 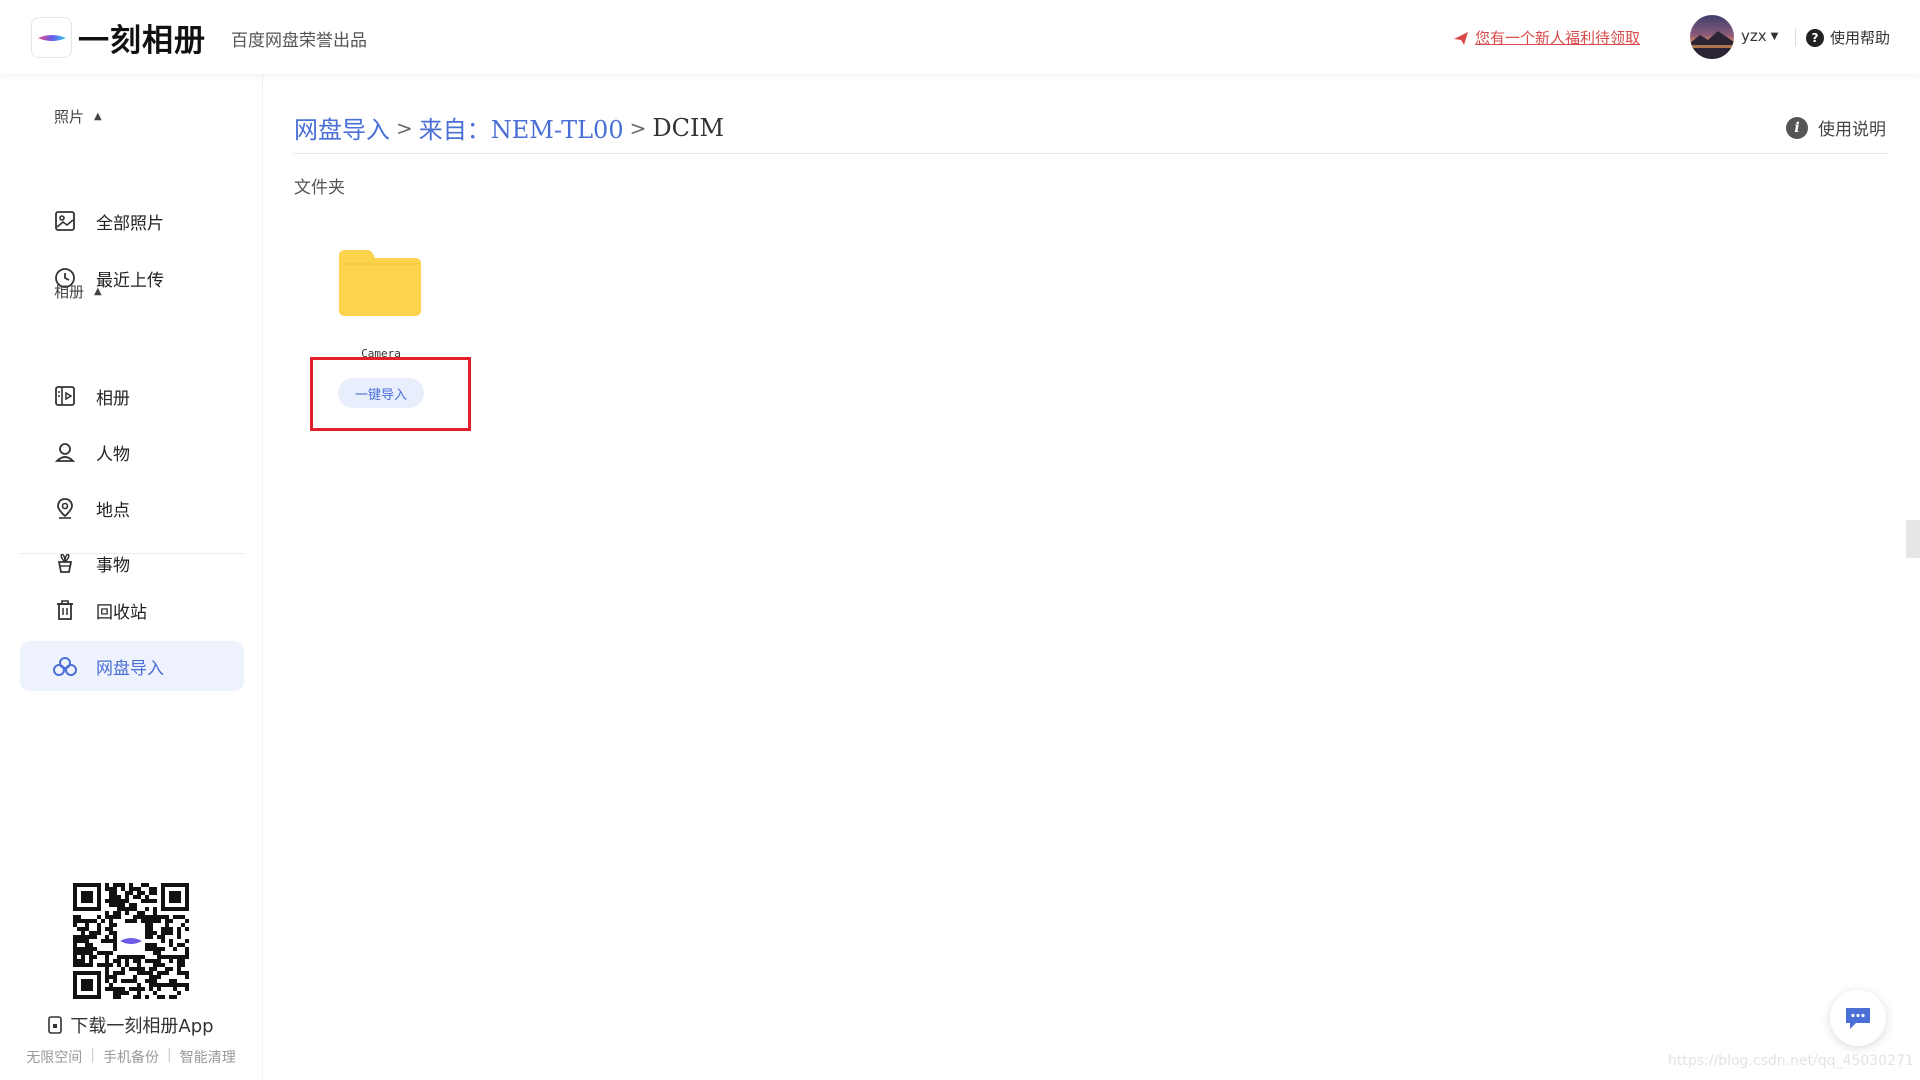 What do you see at coordinates (1797, 127) in the screenshot?
I see `info-icon: i` at bounding box center [1797, 127].